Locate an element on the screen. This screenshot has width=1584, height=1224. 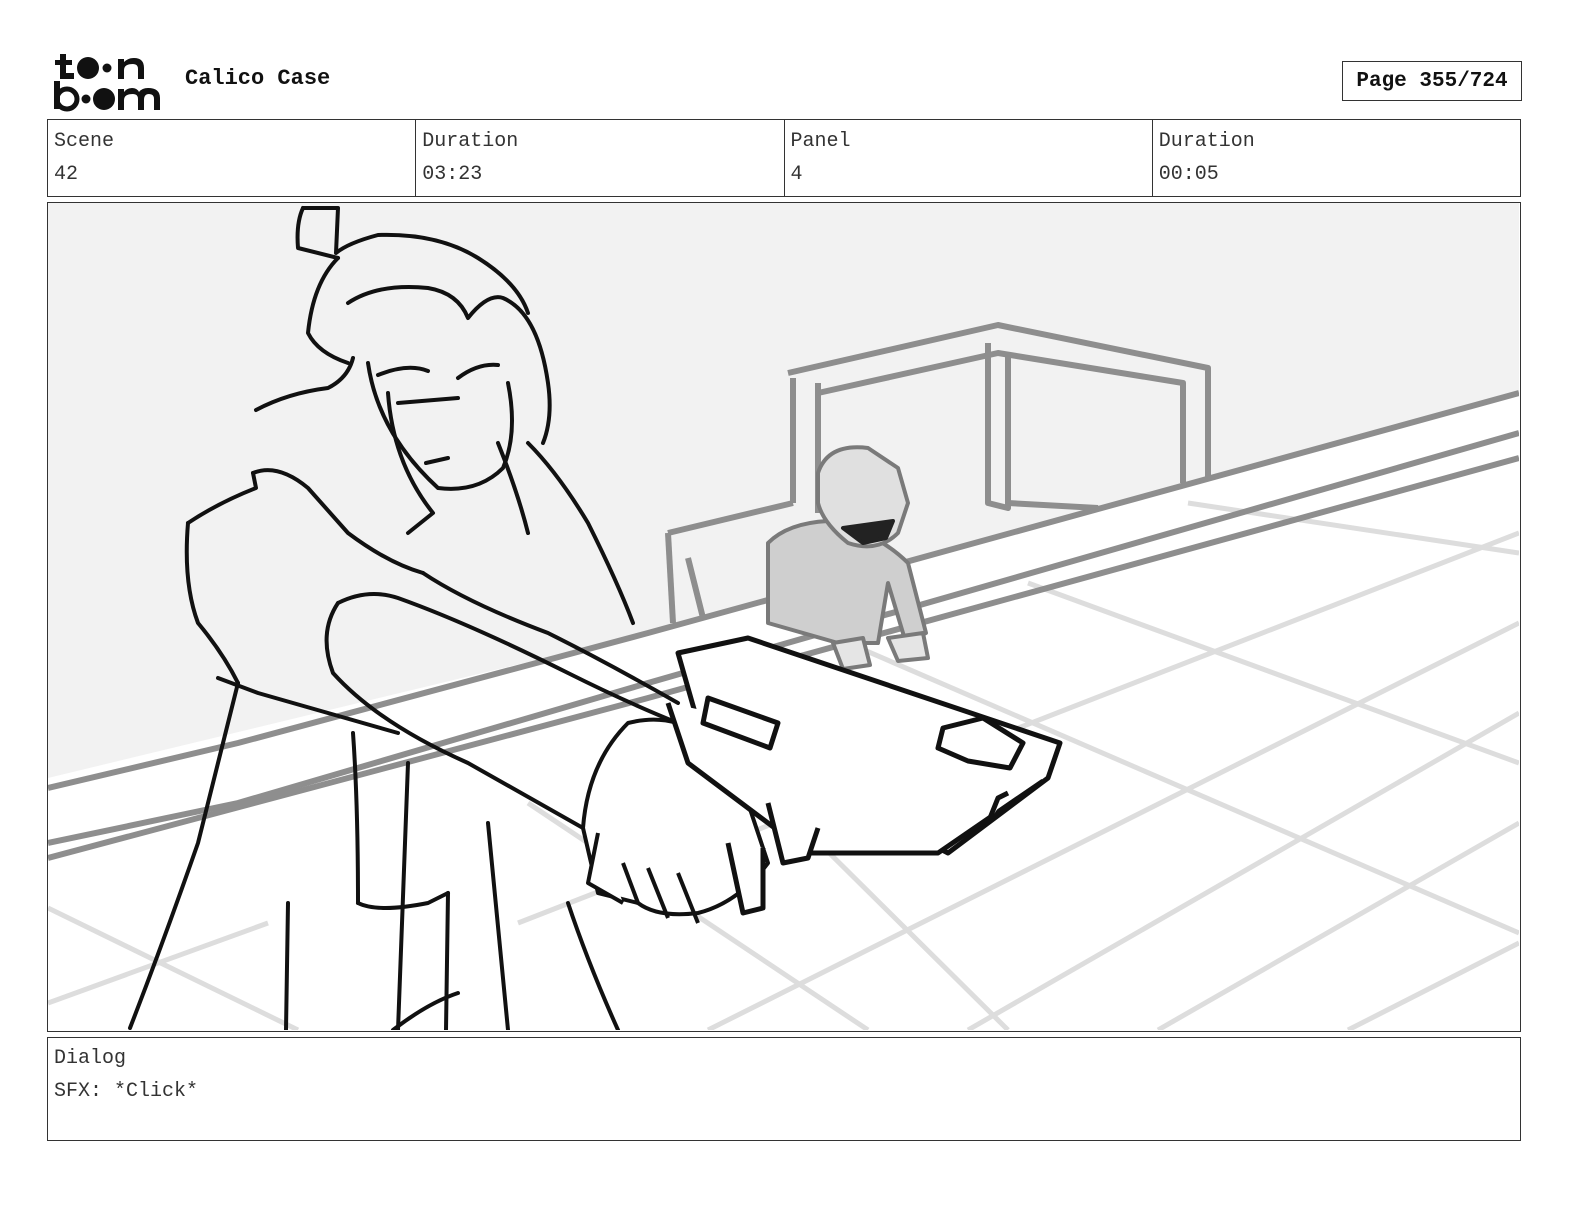
toonboom-logo is located at coordinates (107, 83).